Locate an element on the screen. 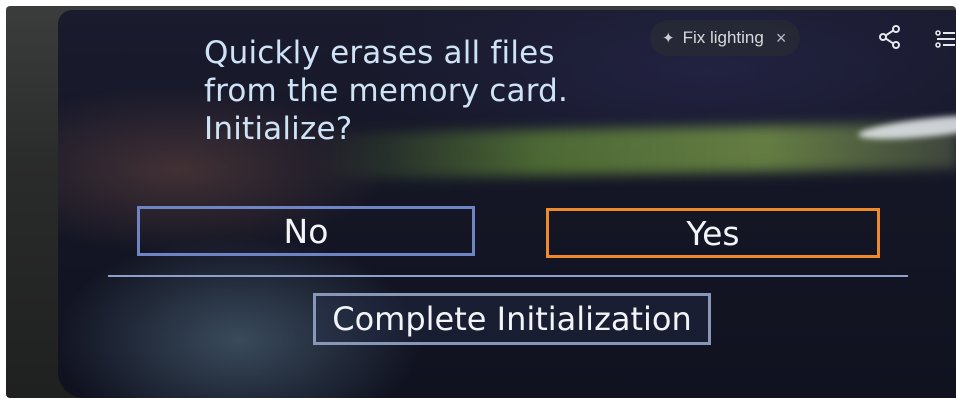  fix-lighting-label: Fix lighting is located at coordinates (723, 37).